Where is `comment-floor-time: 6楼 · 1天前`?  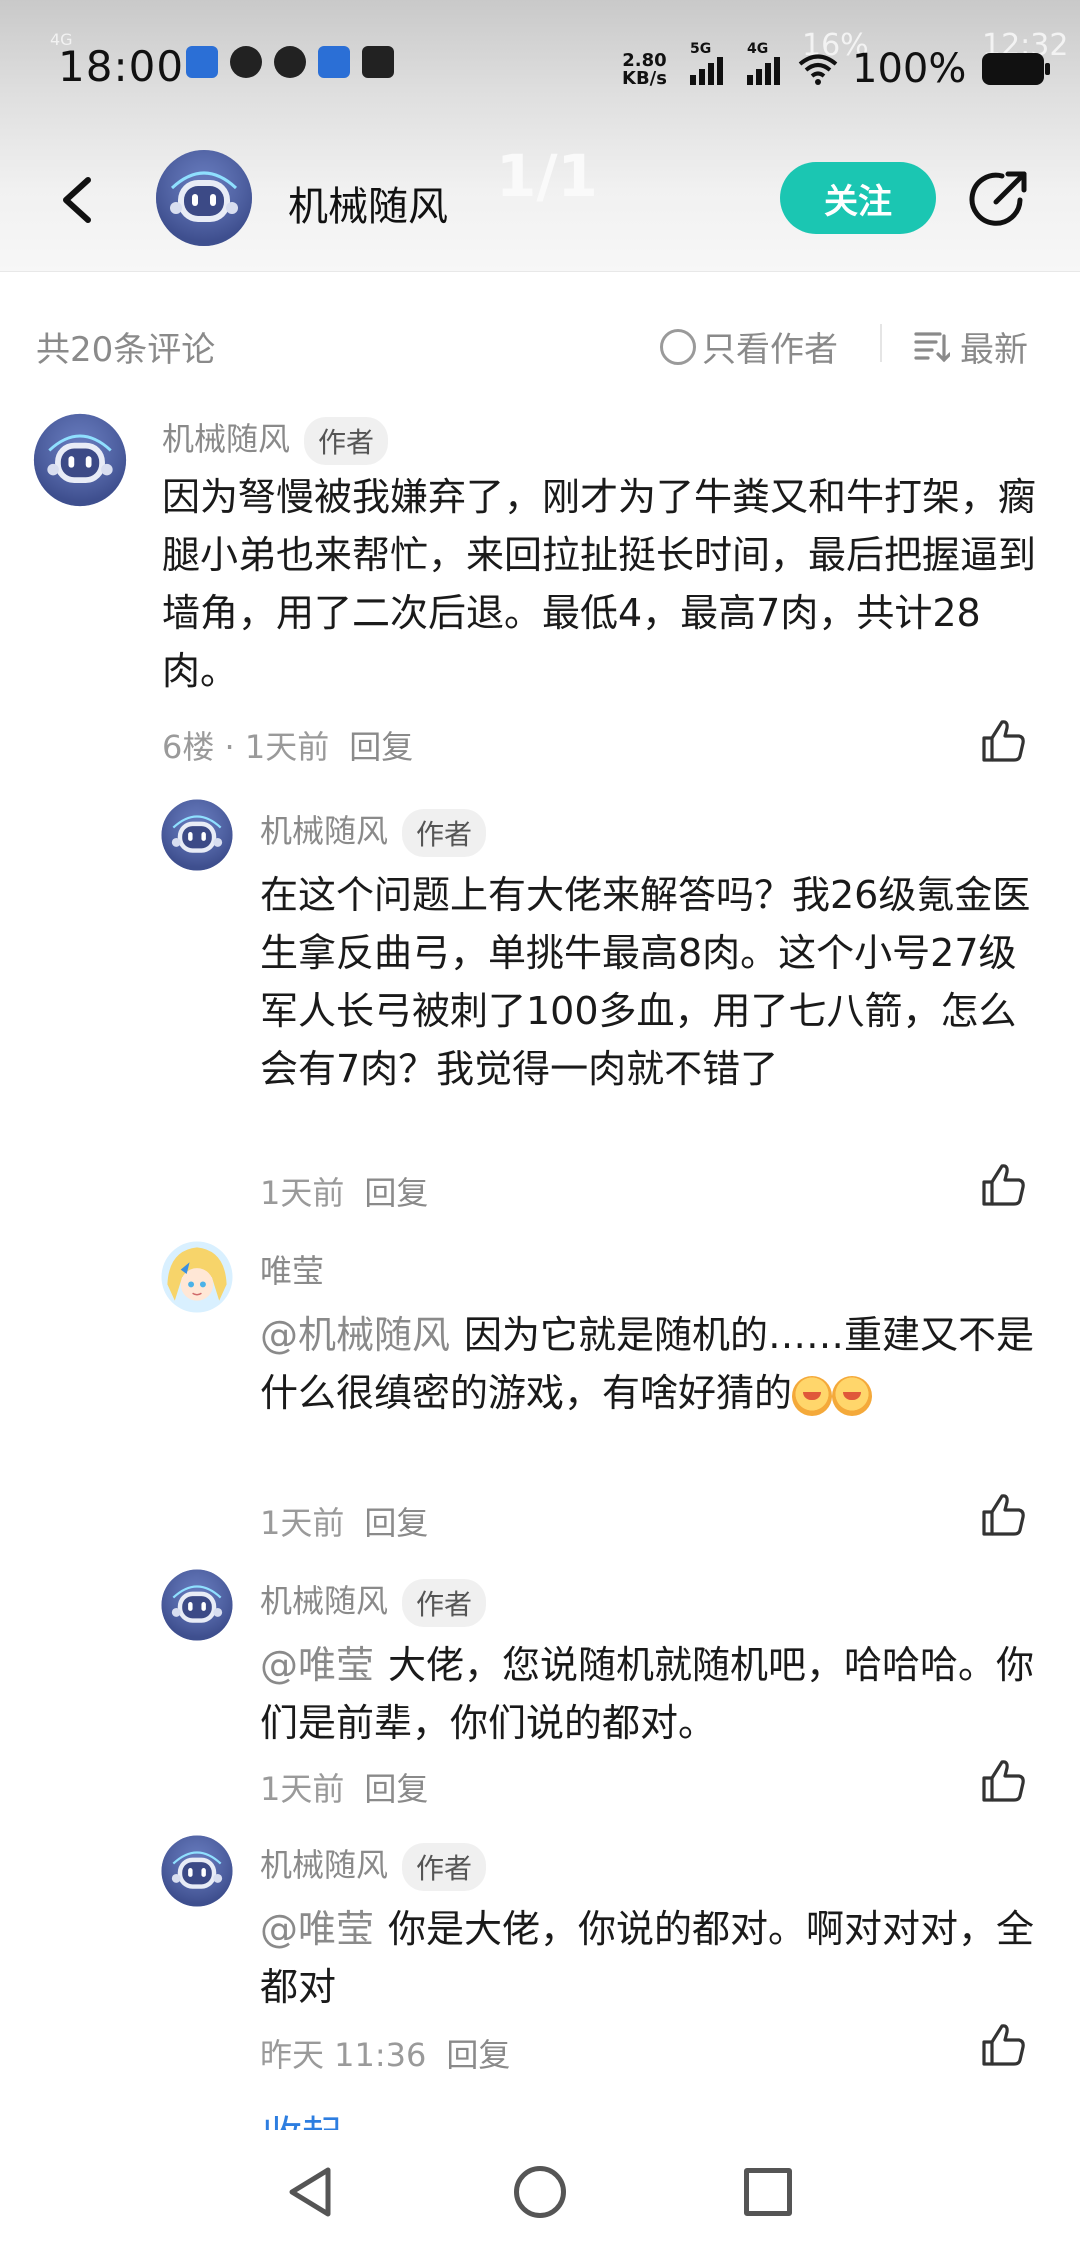
comment-floor-time: 6楼 · 1天前 is located at coordinates (246, 747).